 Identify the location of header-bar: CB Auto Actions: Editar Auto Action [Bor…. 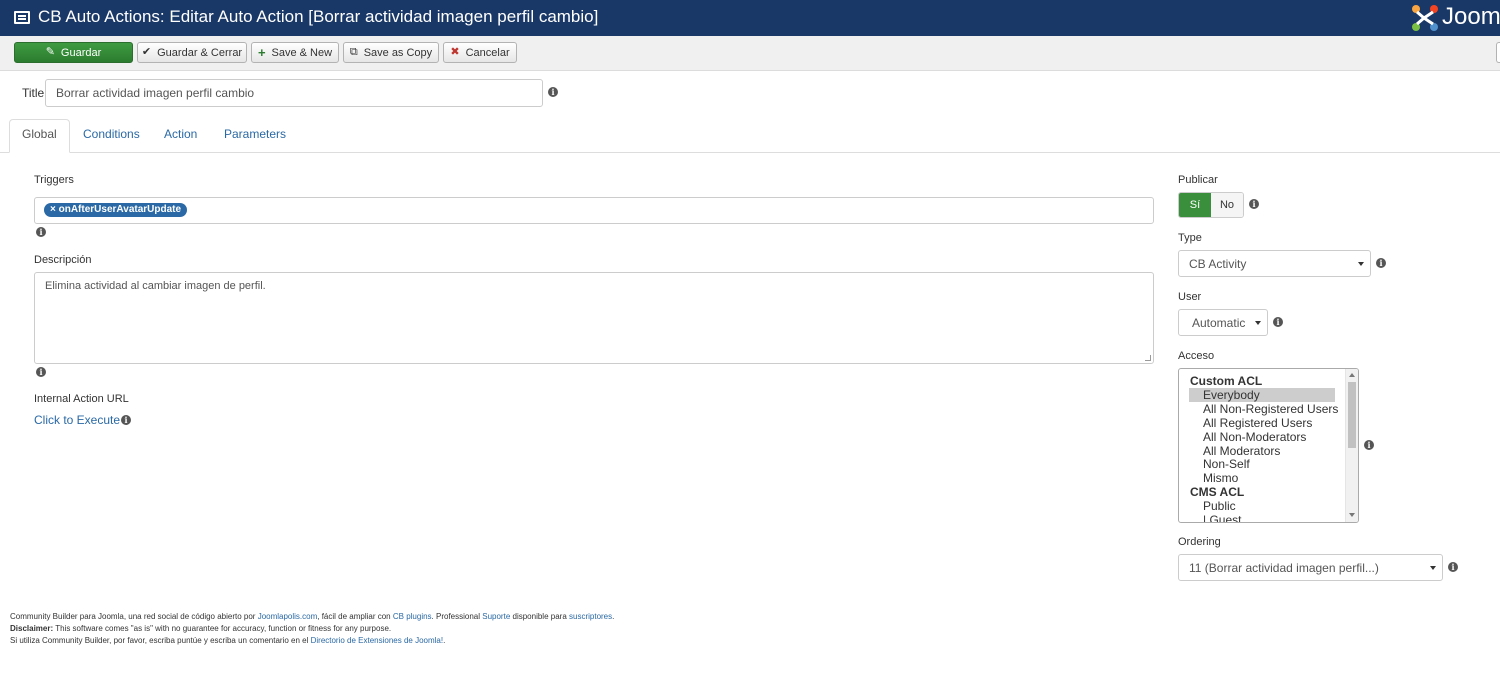
(750, 18).